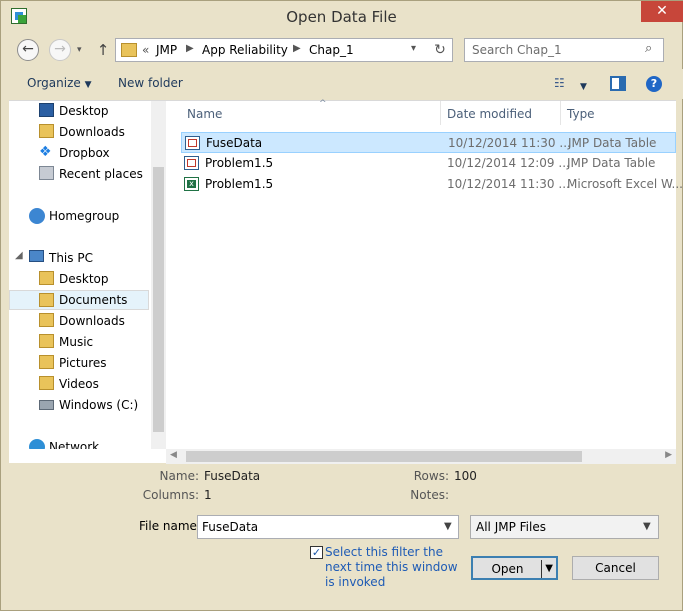 This screenshot has height=611, width=683. I want to click on search-icon: ⌕, so click(648, 48).